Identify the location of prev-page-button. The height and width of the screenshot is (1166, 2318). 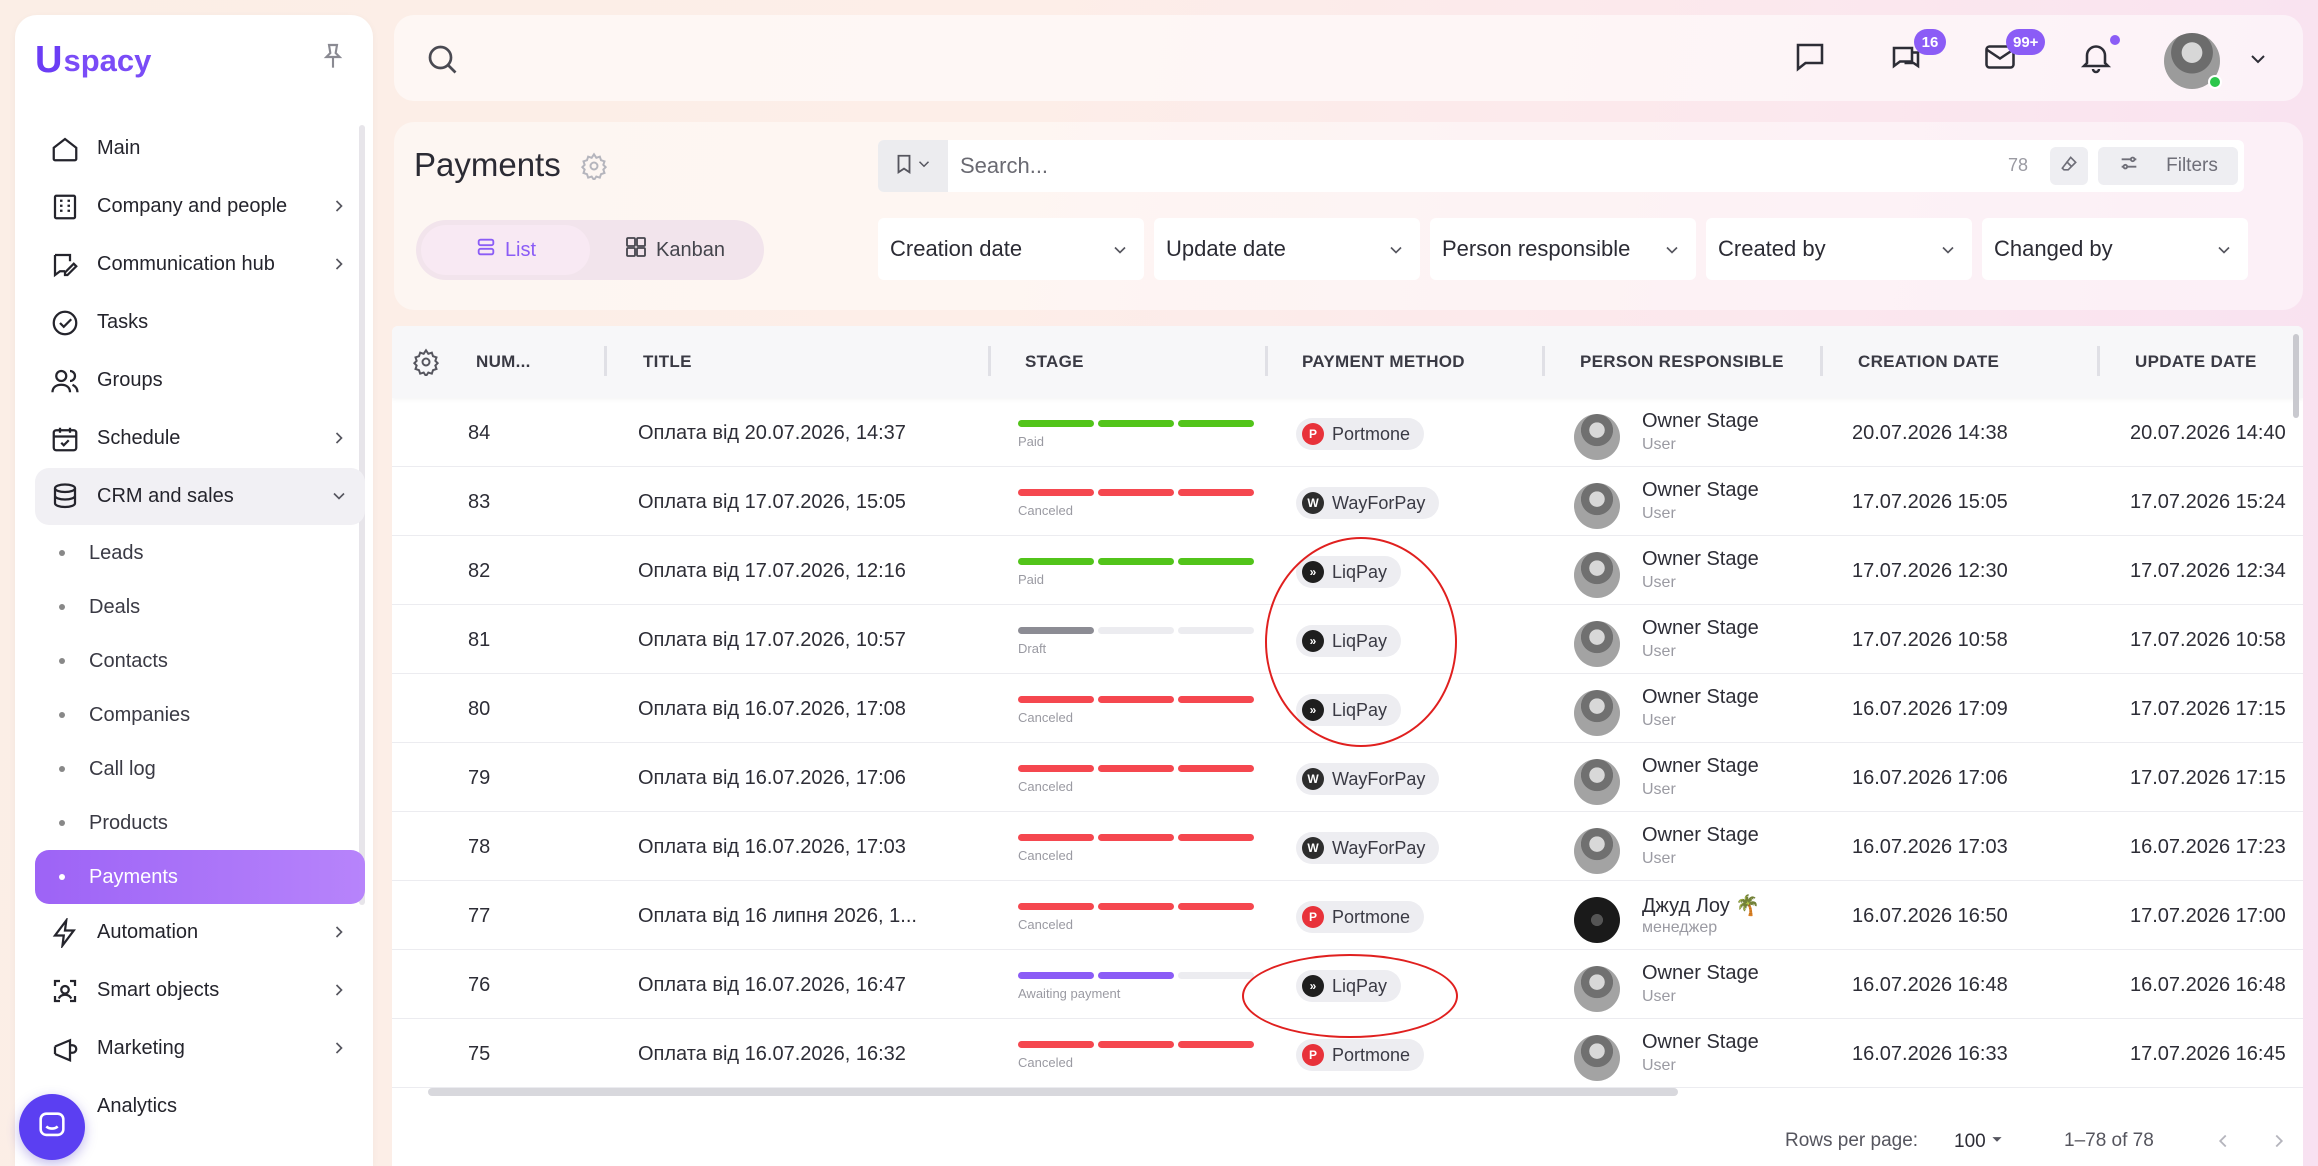
(2223, 1143).